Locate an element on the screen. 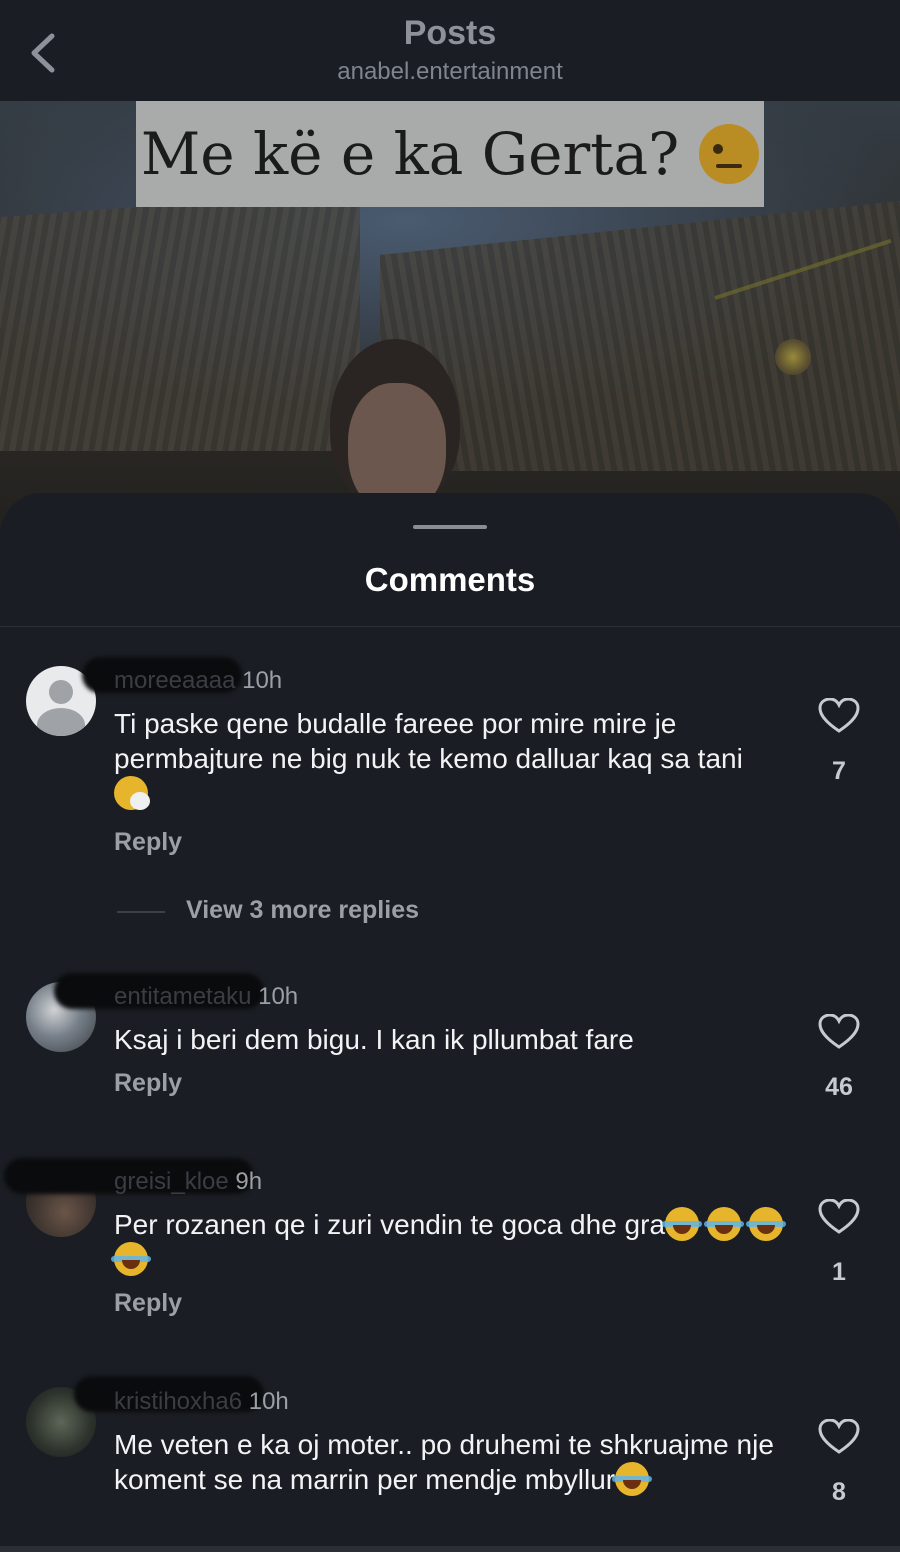 The width and height of the screenshot is (900, 1552). comment-meta: kristihoxha6 10h is located at coordinates (181, 1396).